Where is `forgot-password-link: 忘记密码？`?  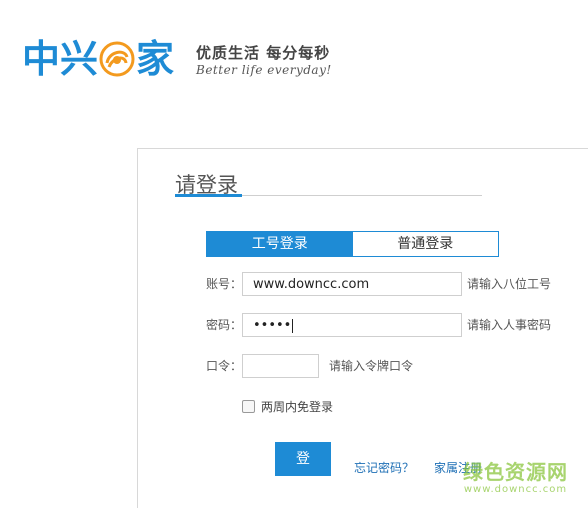
forgot-password-link: 忘记密码？ is located at coordinates (384, 467).